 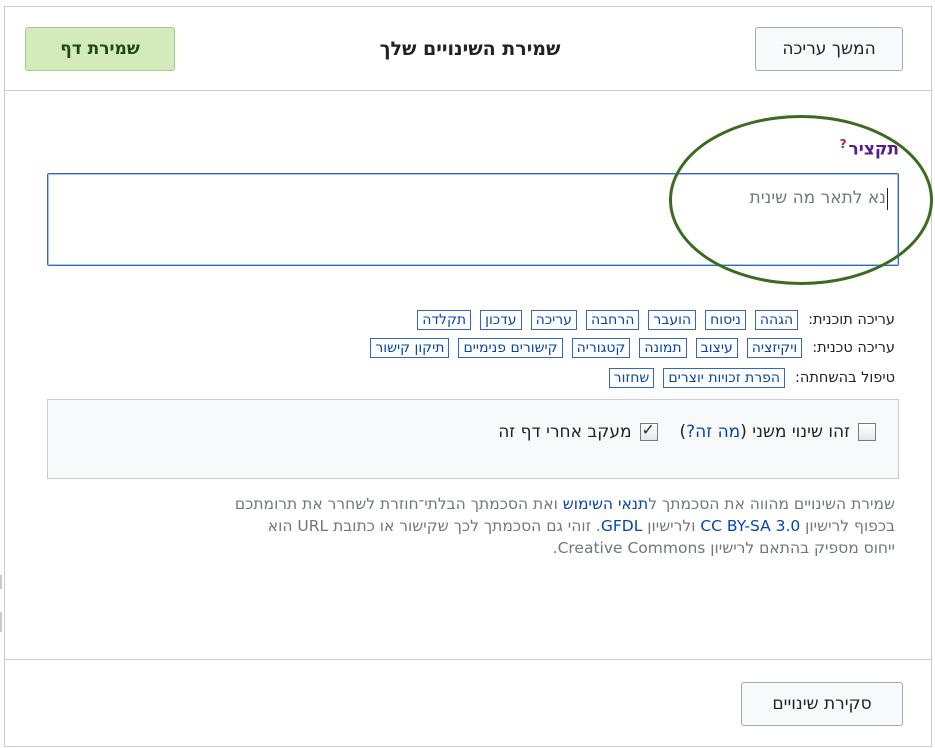 I want to click on tag-link-fix: תיקון קישור, so click(x=410, y=348).